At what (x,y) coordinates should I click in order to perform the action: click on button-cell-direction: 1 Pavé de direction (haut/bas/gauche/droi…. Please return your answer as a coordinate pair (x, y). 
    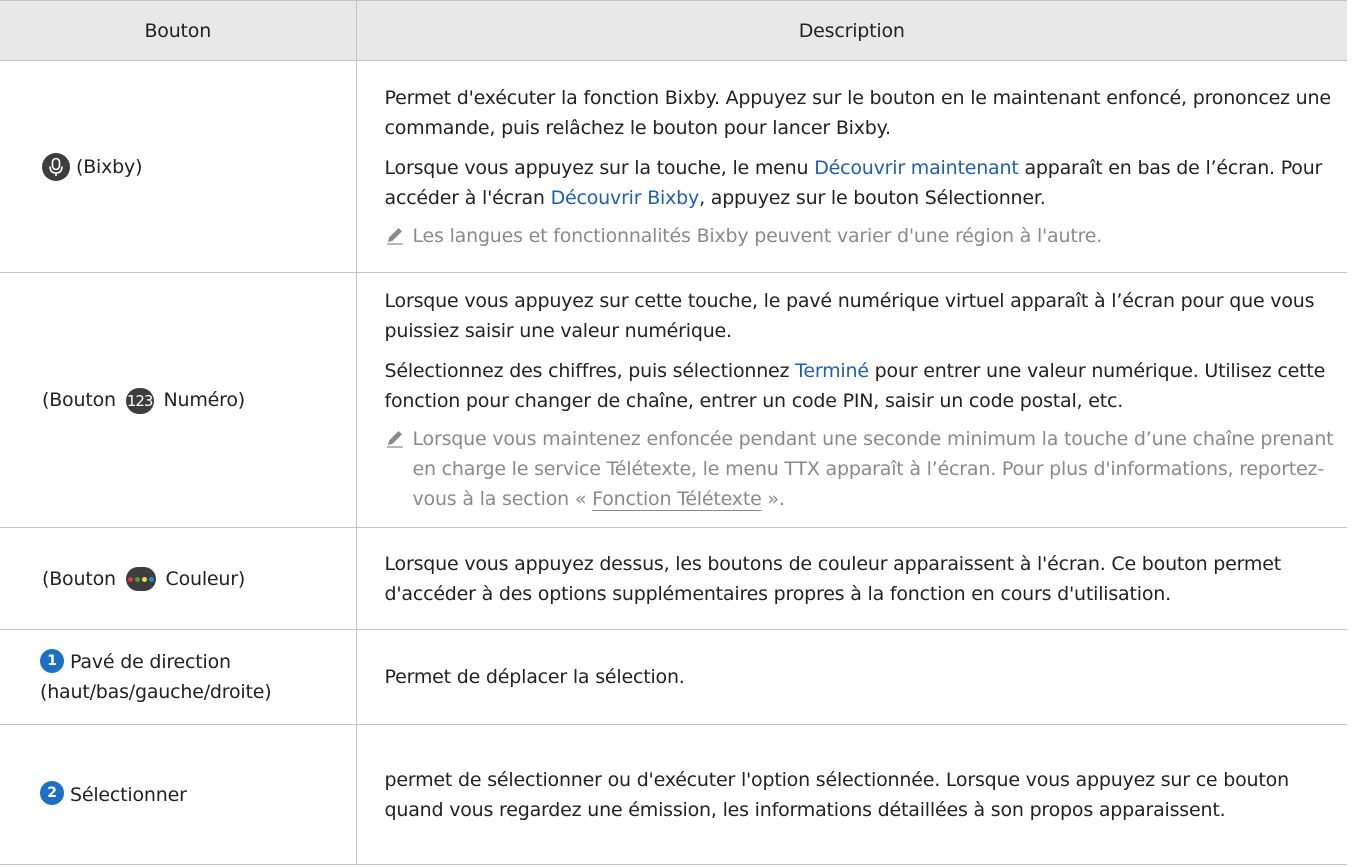
    Looking at the image, I should click on (178, 677).